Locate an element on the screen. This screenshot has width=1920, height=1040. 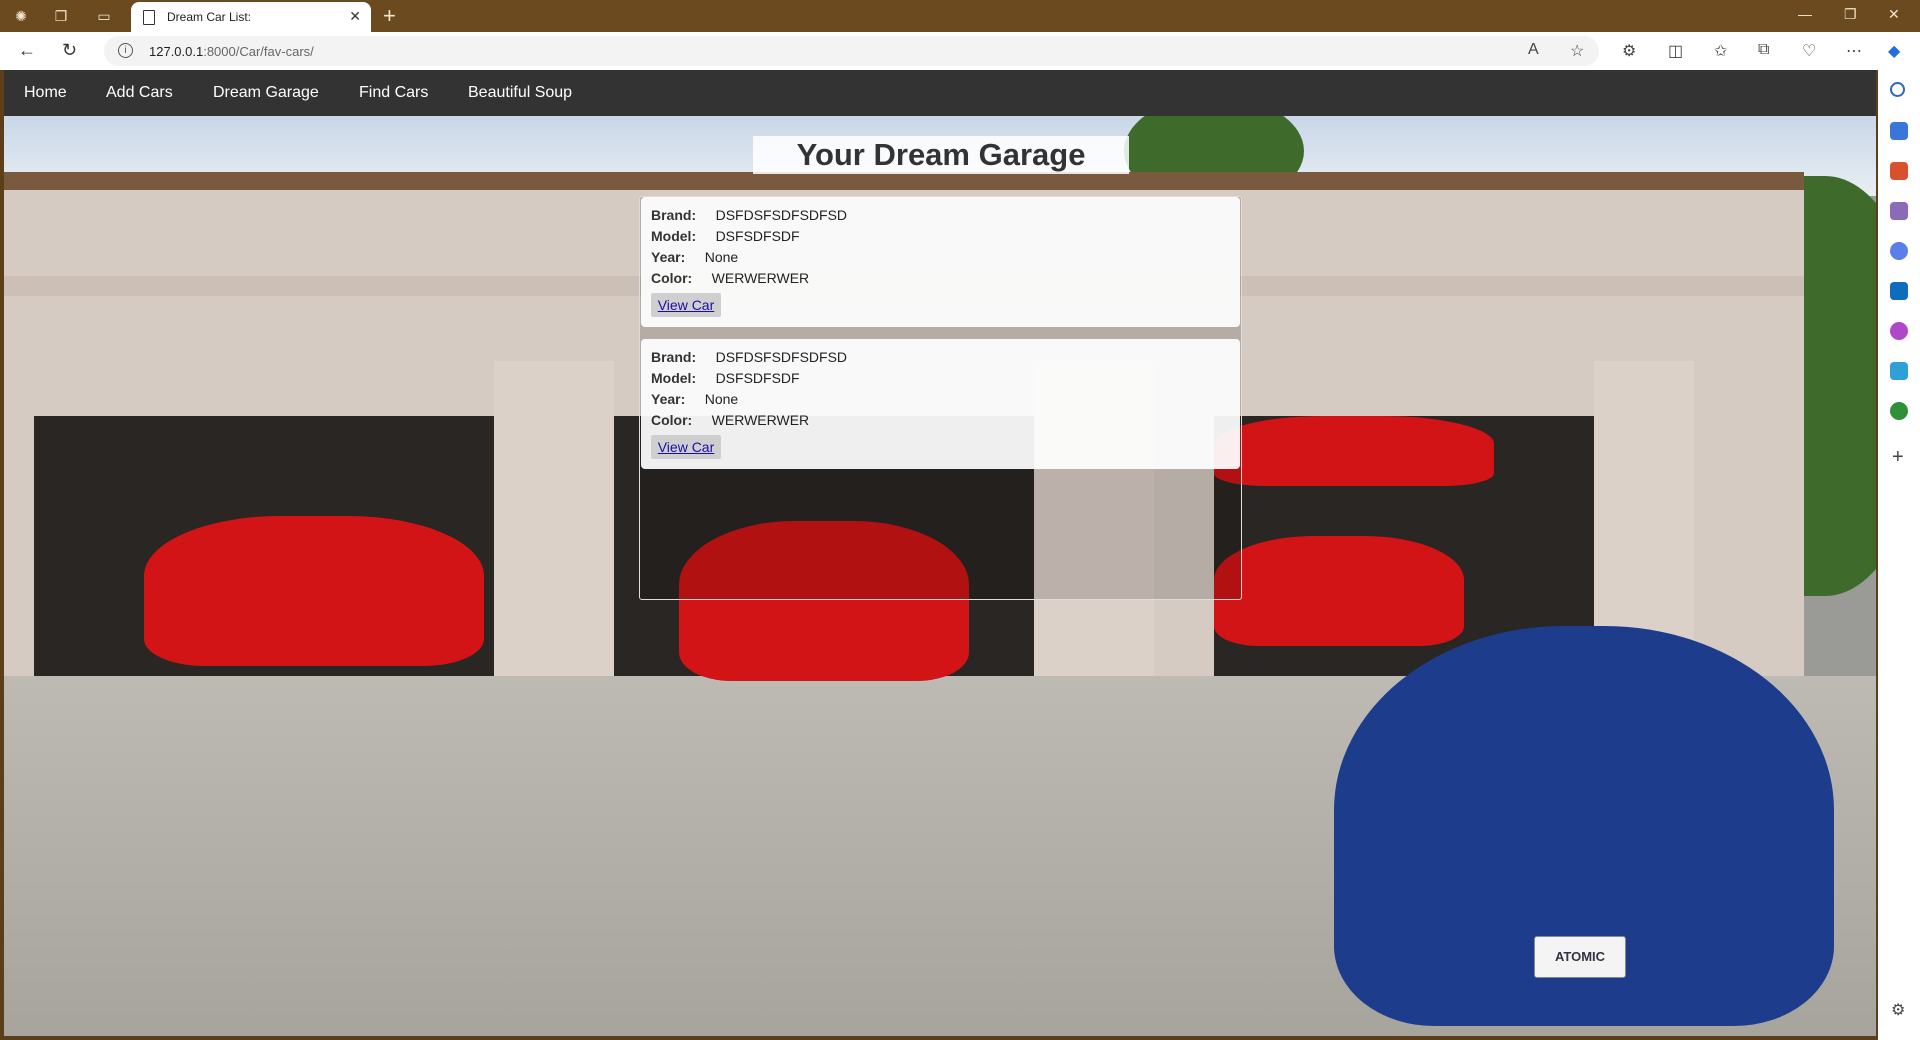
document-icon is located at coordinates (149, 17).